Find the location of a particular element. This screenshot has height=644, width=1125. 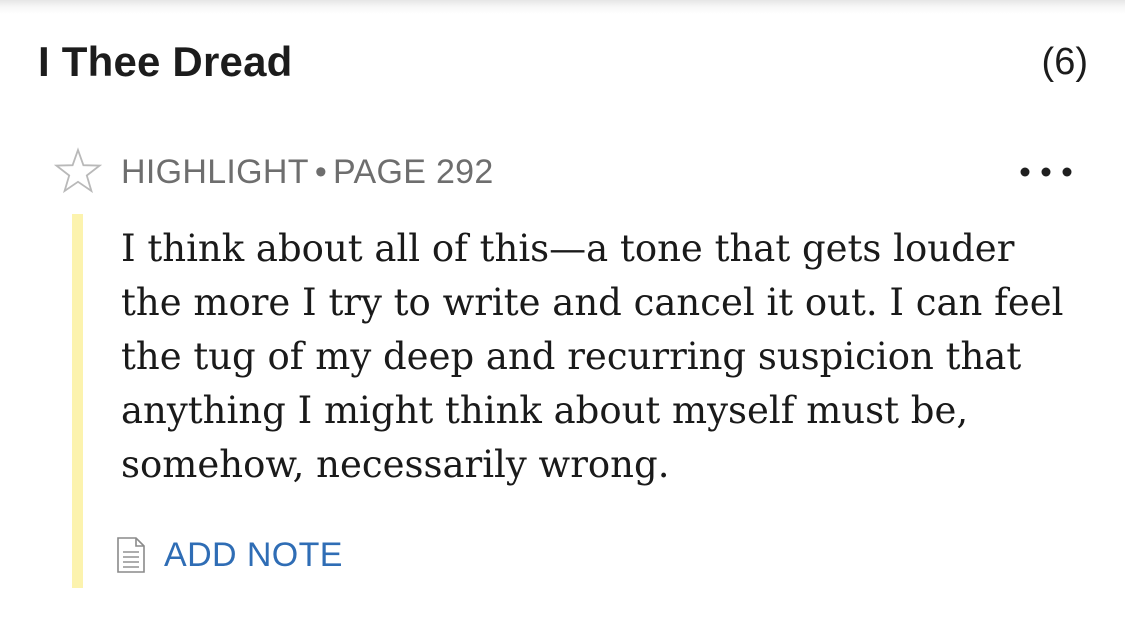

annotation-page: PAGE 292 is located at coordinates (413, 172).